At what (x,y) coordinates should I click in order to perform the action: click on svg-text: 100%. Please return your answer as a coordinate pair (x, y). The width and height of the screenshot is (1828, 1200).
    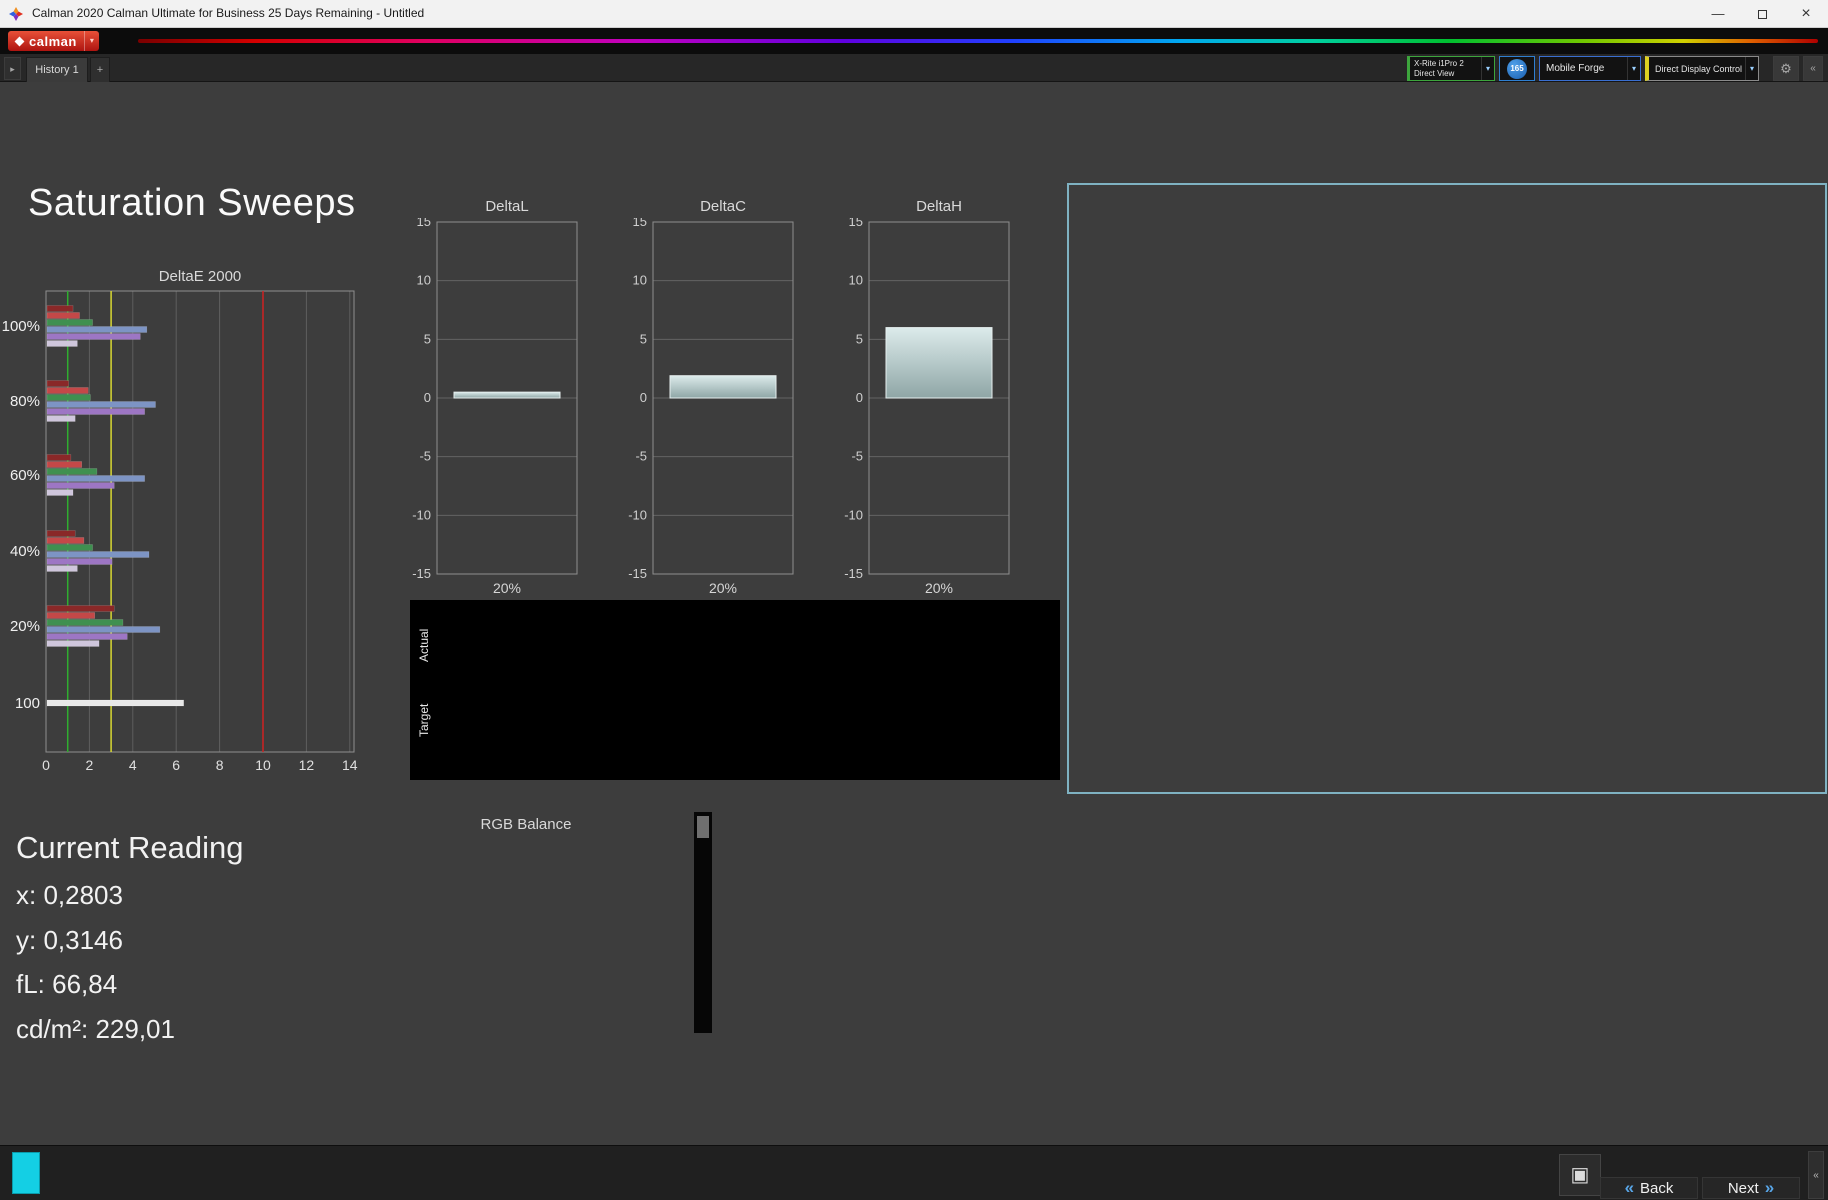
    Looking at the image, I should click on (21, 326).